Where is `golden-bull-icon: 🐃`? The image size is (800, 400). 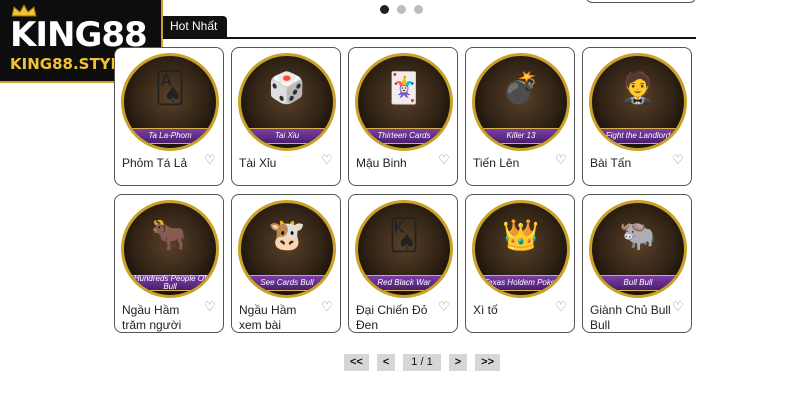
golden-bull-icon: 🐃 is located at coordinates (638, 236).